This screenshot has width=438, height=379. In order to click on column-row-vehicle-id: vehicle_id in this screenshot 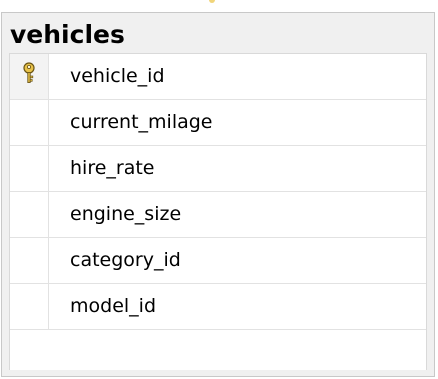, I will do `click(218, 77)`.